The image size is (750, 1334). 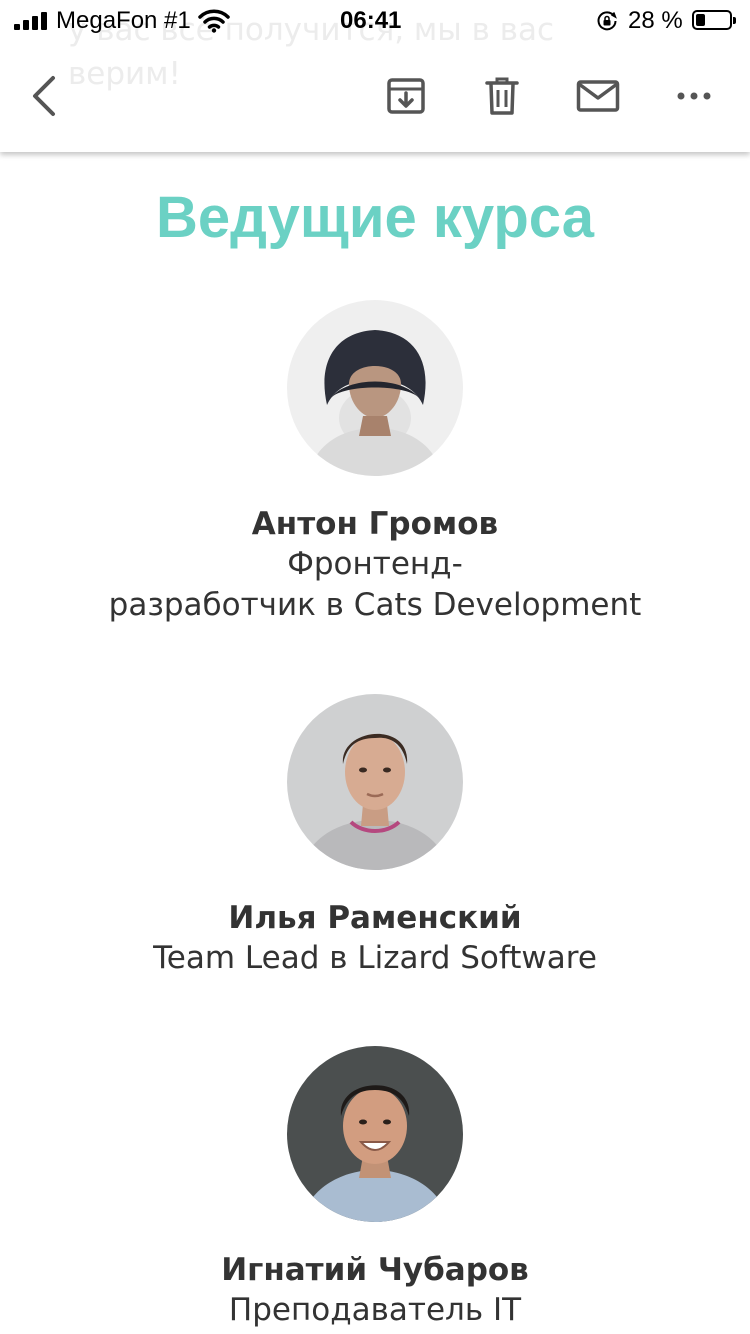 I want to click on mail-icon, so click(x=598, y=96).